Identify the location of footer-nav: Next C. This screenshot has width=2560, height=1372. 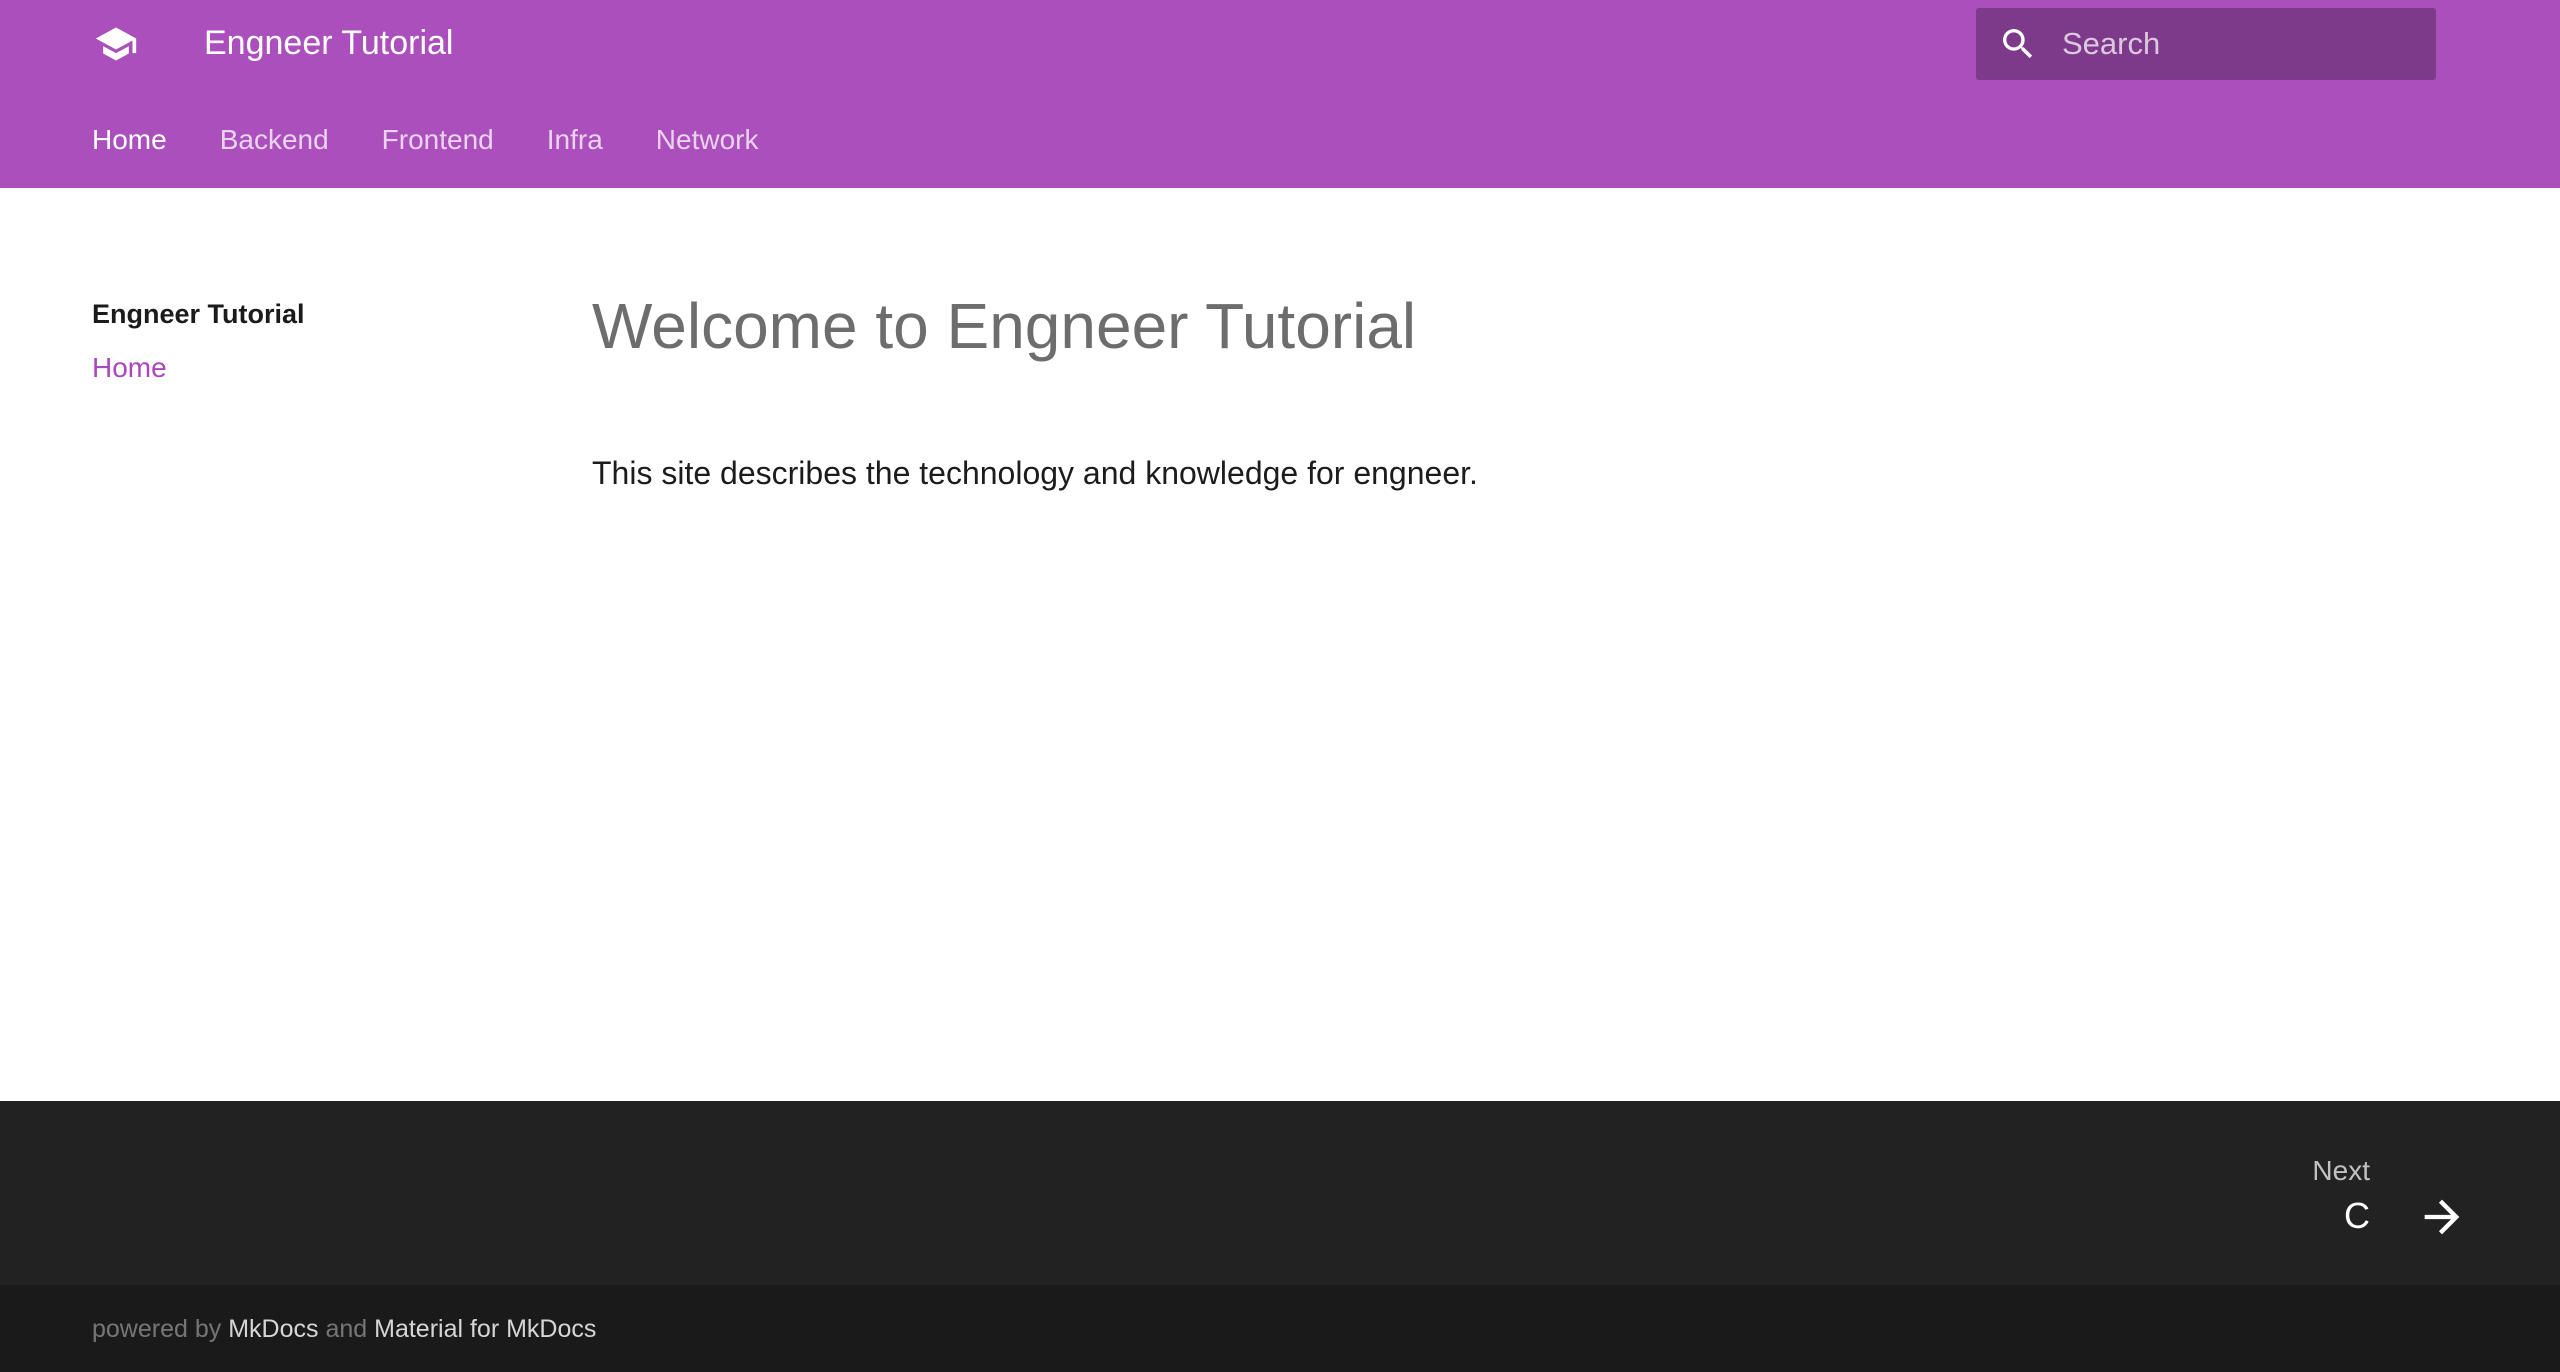
(1280, 1193).